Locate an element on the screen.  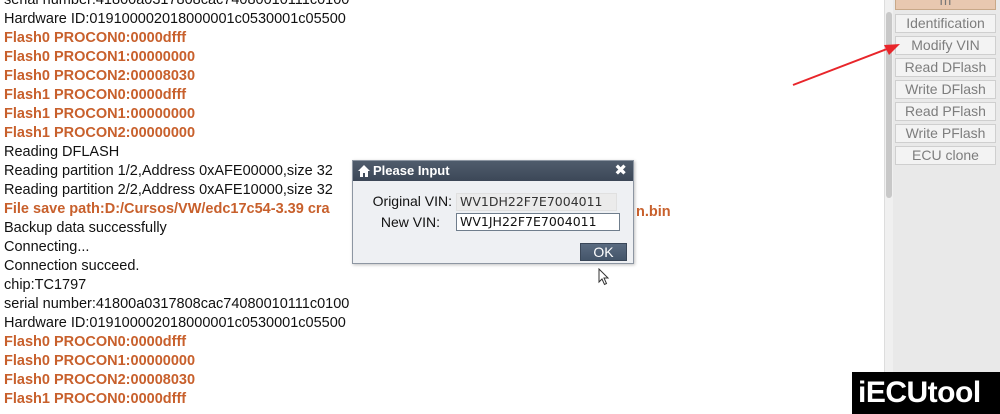
write-dflash-button: Write DFlash is located at coordinates (945, 89).